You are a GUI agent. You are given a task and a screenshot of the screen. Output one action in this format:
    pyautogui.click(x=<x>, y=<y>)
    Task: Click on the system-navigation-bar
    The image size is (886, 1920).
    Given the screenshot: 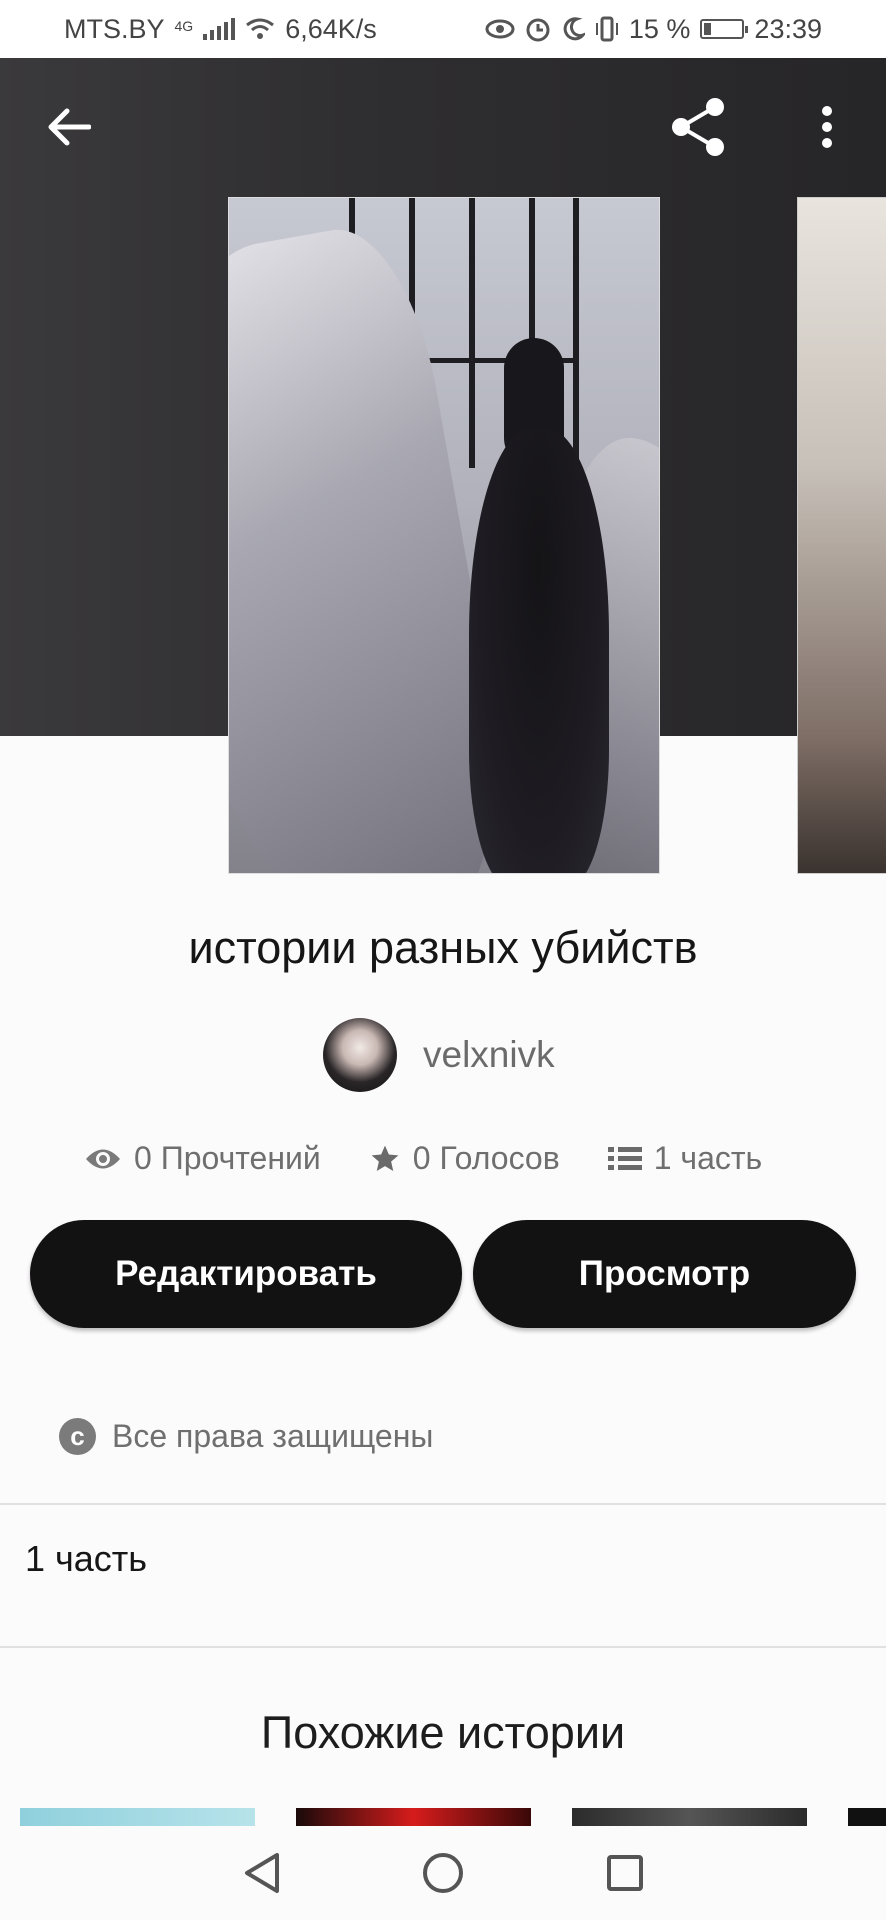 What is the action you would take?
    pyautogui.click(x=443, y=1873)
    